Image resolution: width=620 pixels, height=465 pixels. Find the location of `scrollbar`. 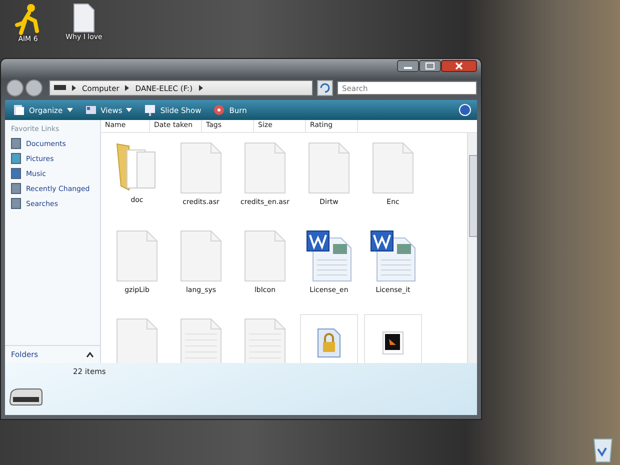

scrollbar is located at coordinates (472, 248).